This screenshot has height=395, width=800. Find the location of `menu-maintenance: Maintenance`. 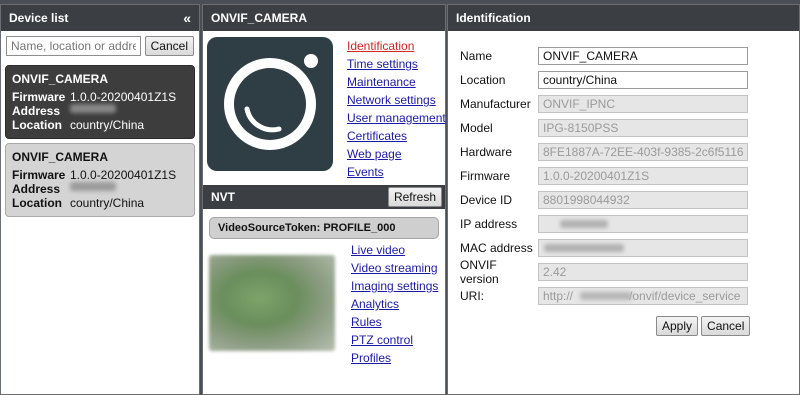

menu-maintenance: Maintenance is located at coordinates (396, 82).